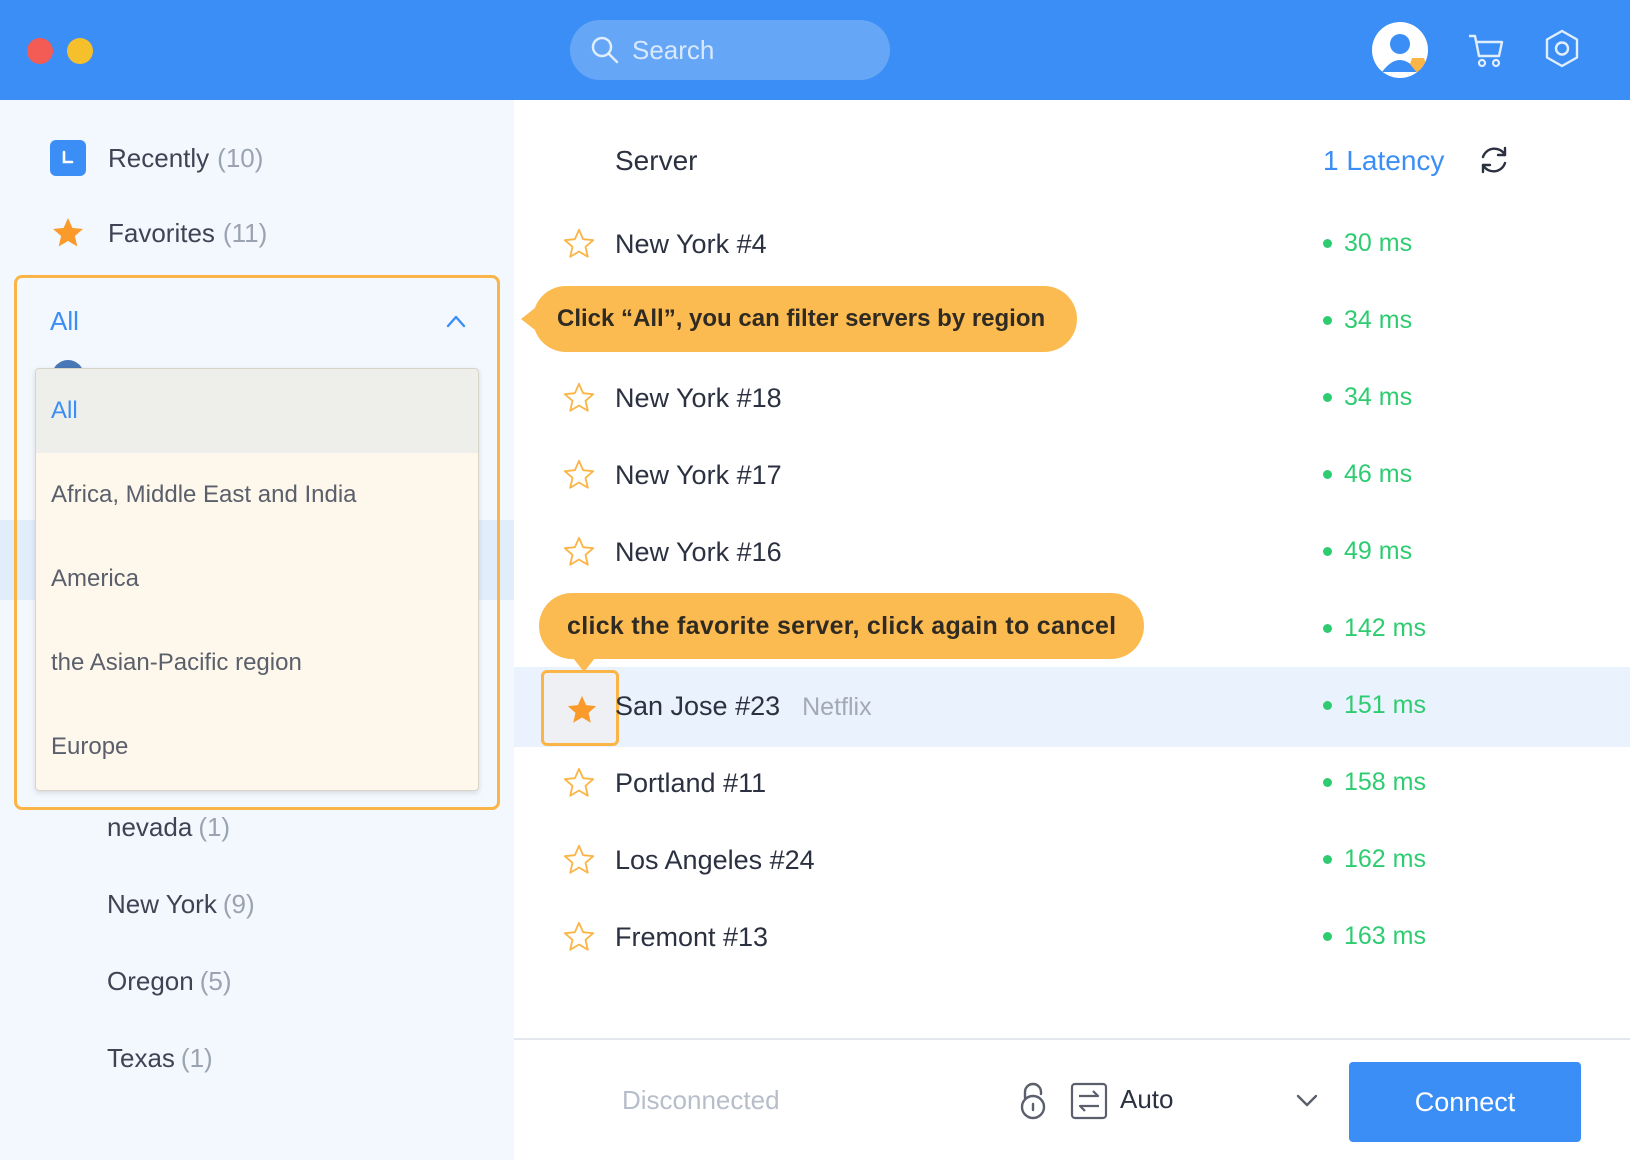 This screenshot has width=1630, height=1160. What do you see at coordinates (1385, 936) in the screenshot?
I see `latency-text: 163 ms` at bounding box center [1385, 936].